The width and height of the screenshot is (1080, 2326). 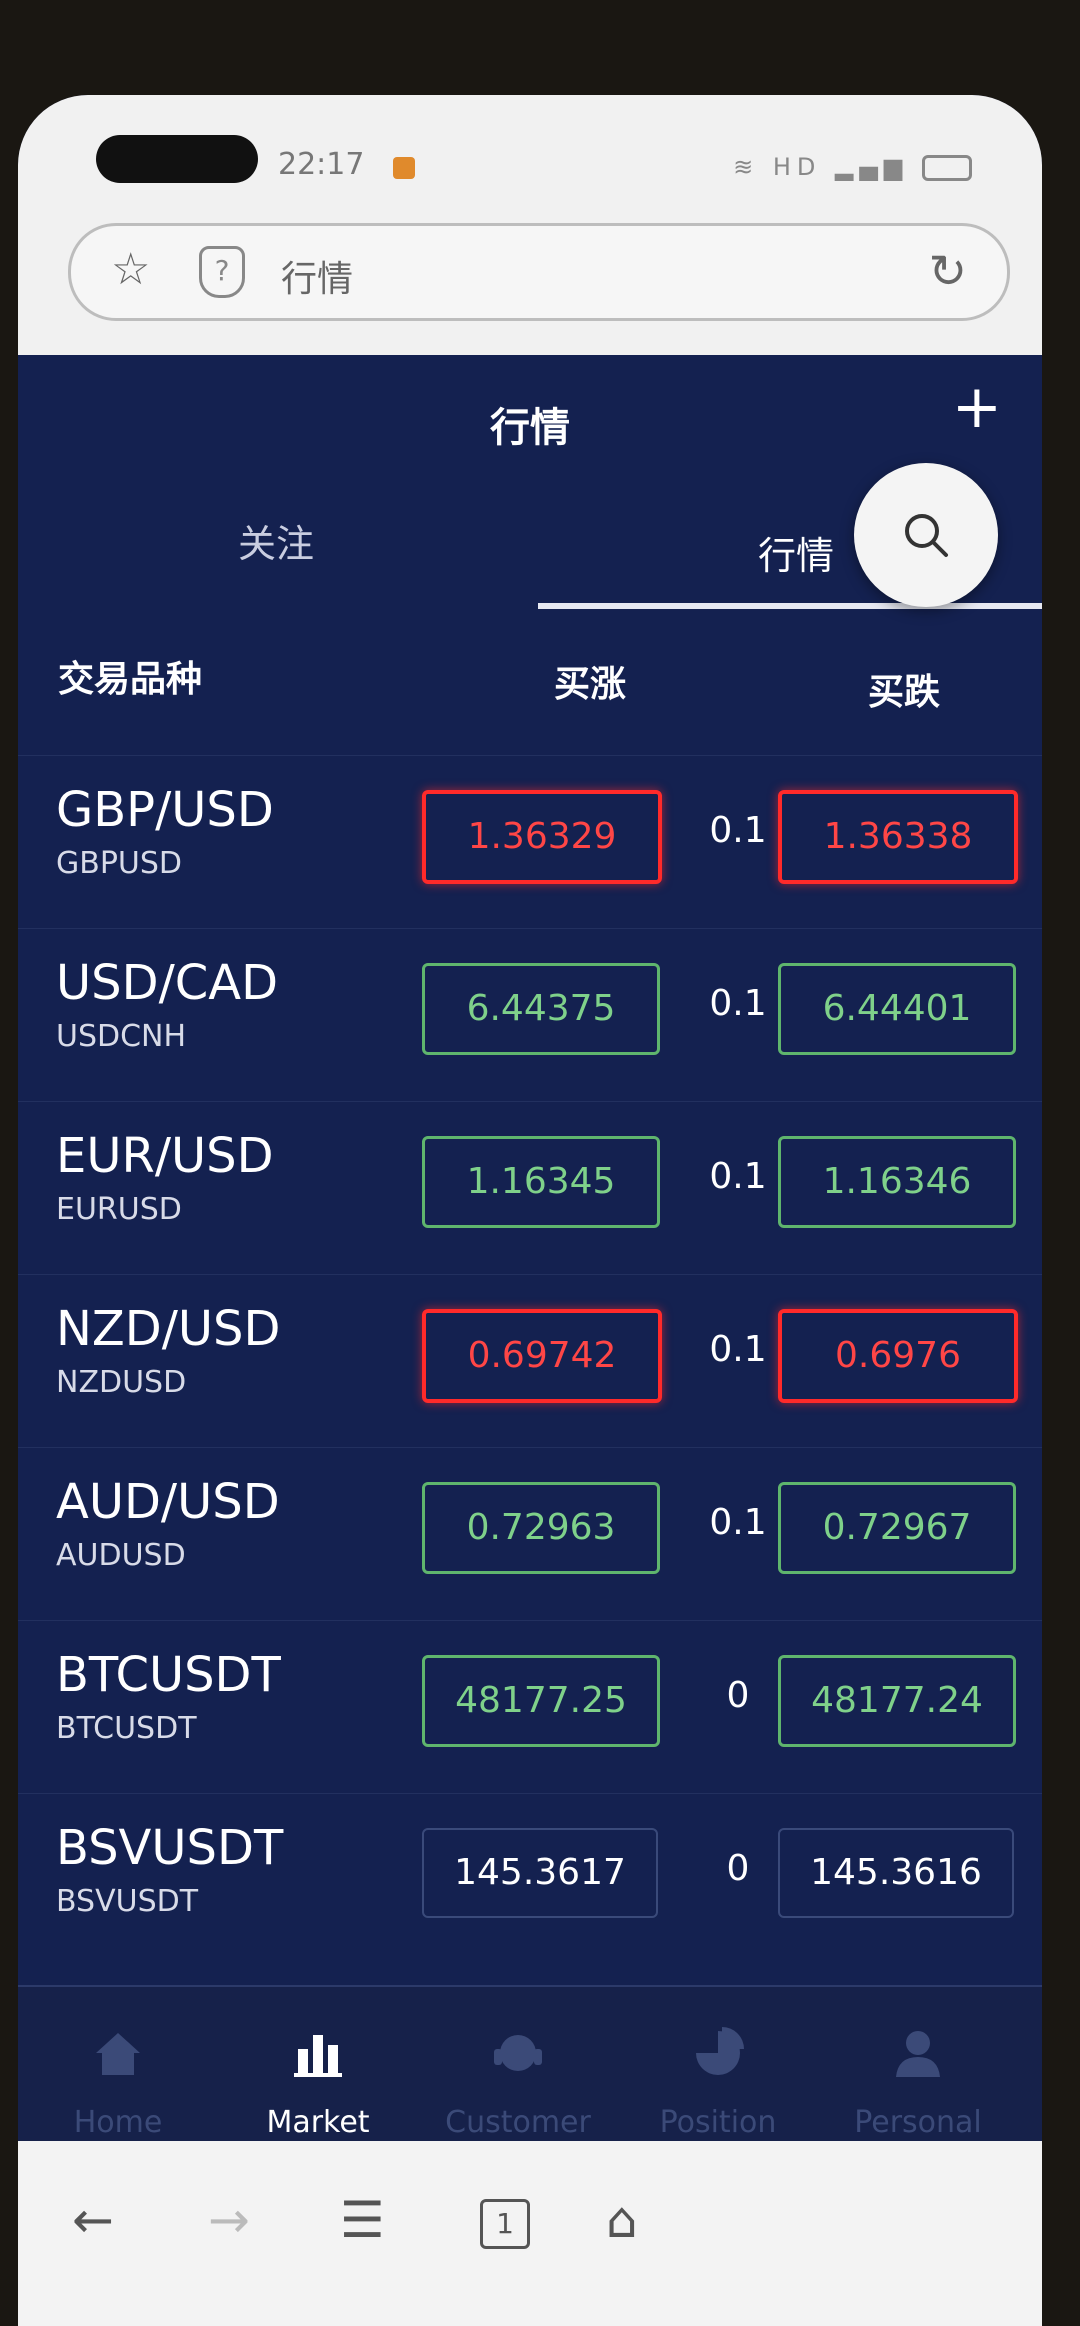 I want to click on headset-icon, so click(x=518, y=2053).